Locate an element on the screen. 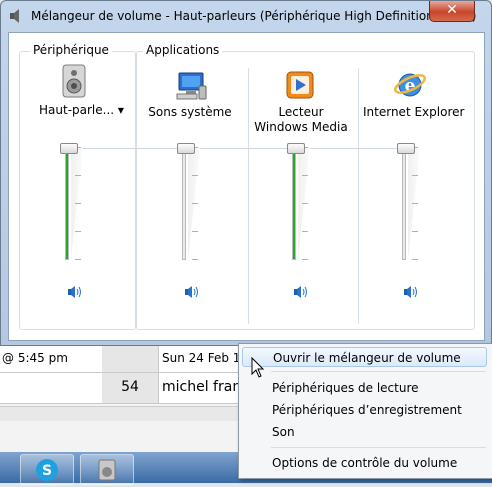  menu-item-playback-devices: Périphériques de lecture is located at coordinates (364, 388).